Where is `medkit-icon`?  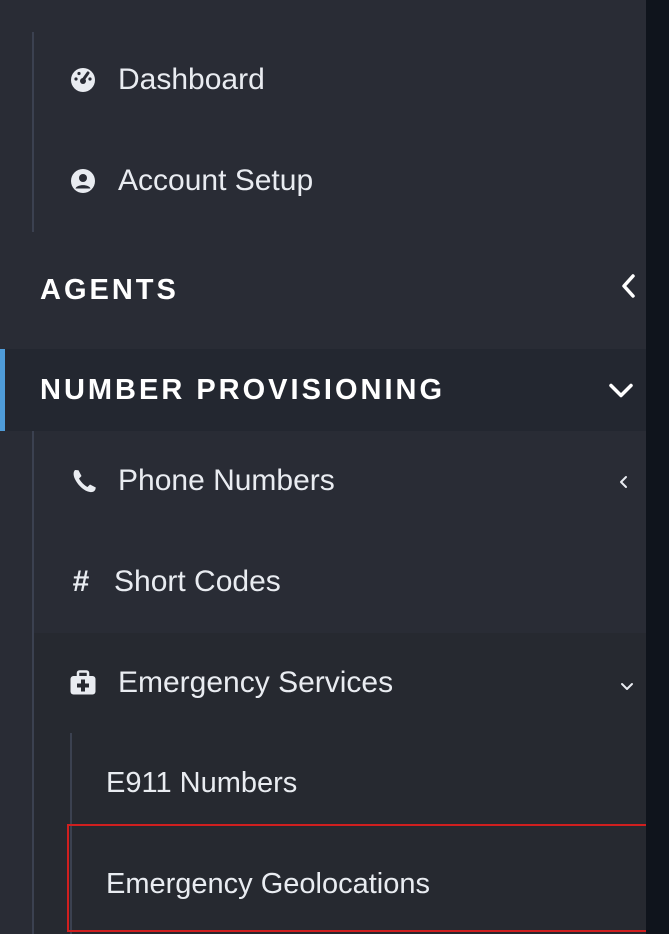
medkit-icon is located at coordinates (83, 683).